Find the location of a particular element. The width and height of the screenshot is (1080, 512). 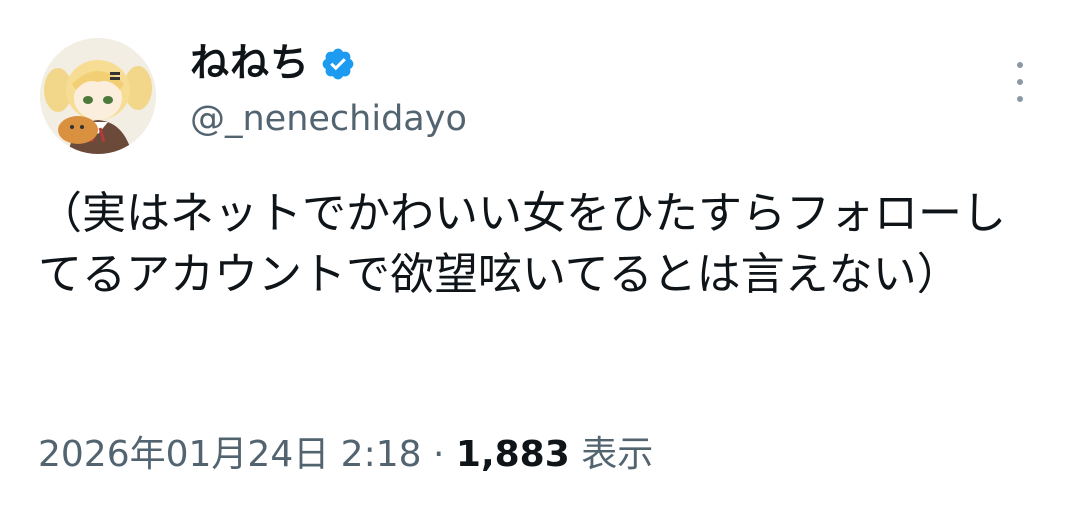

avatar is located at coordinates (98, 96).